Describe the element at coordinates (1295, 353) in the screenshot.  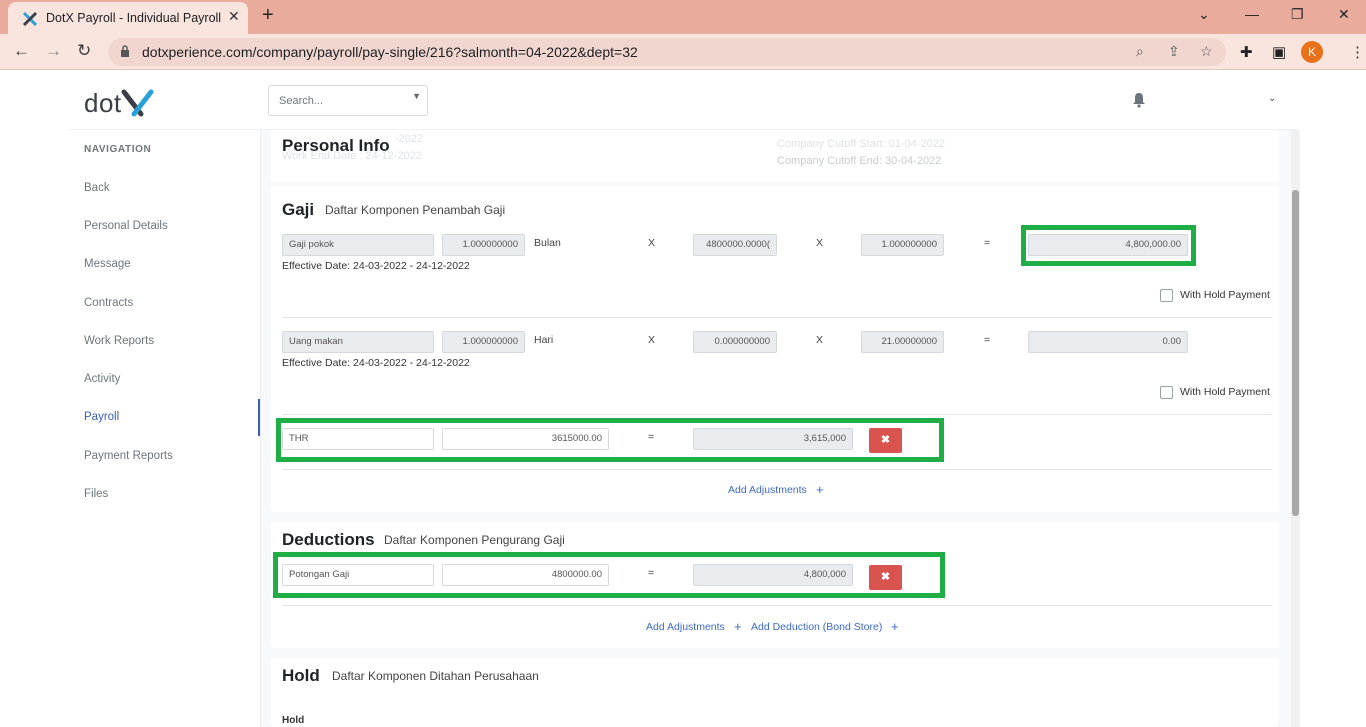
I see `scrollbar-thumb` at that location.